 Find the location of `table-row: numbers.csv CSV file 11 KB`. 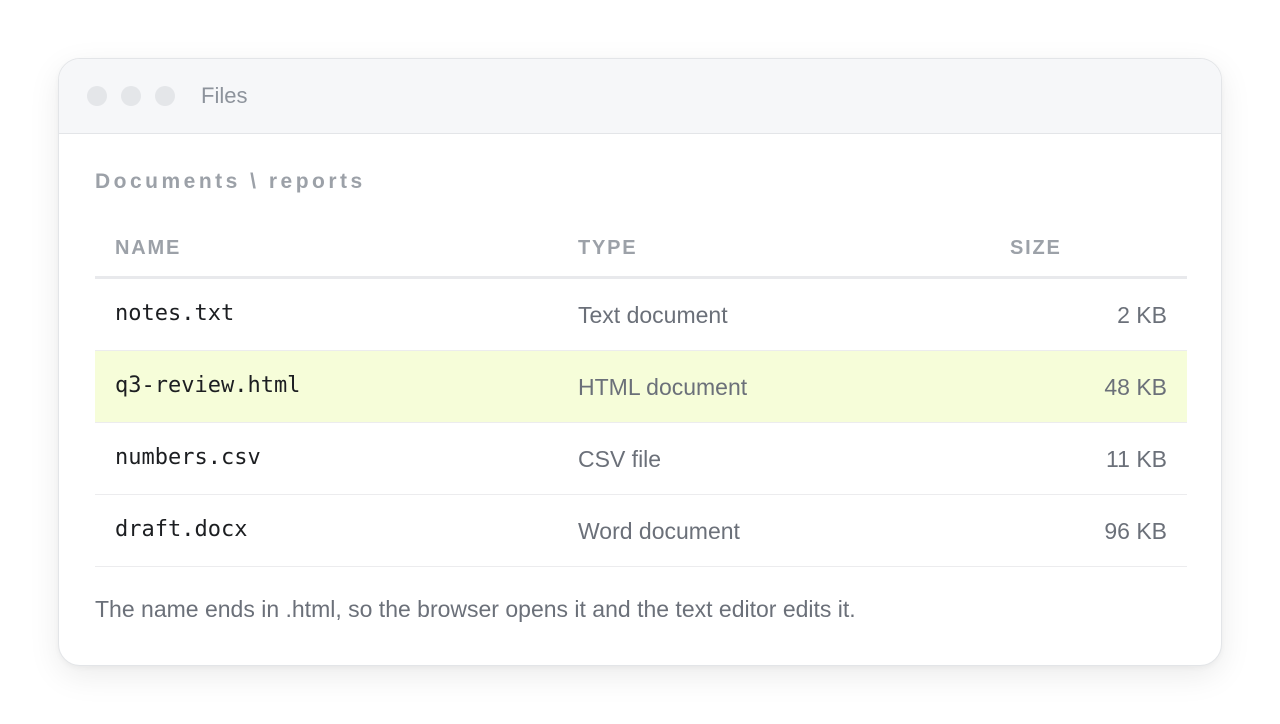

table-row: numbers.csv CSV file 11 KB is located at coordinates (641, 459).